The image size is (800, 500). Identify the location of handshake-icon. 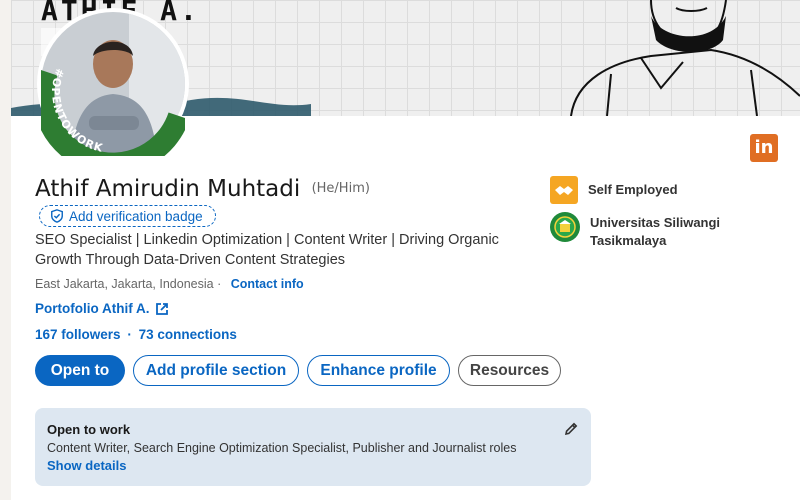
(564, 190).